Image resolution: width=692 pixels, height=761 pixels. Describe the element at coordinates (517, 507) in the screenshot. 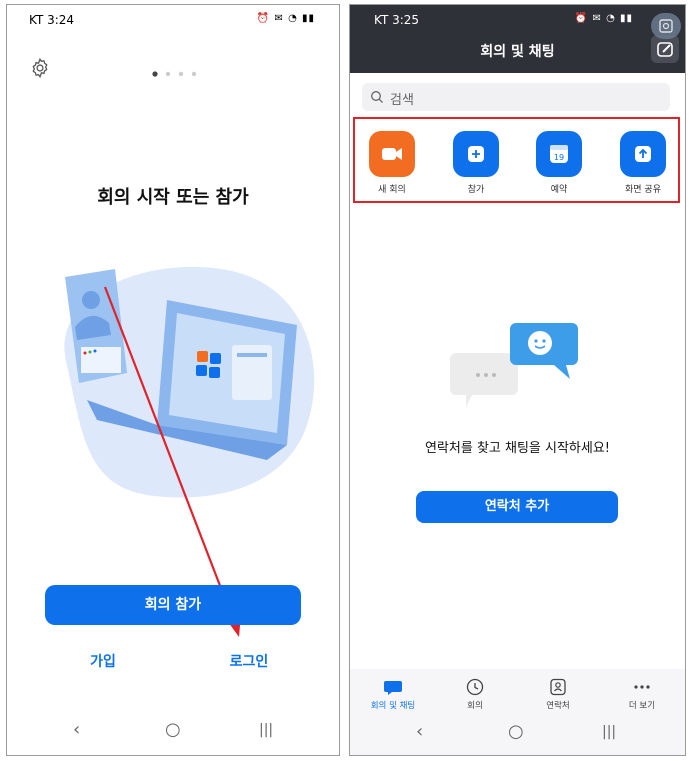

I see `add-contact-button: 연락처 추가` at that location.